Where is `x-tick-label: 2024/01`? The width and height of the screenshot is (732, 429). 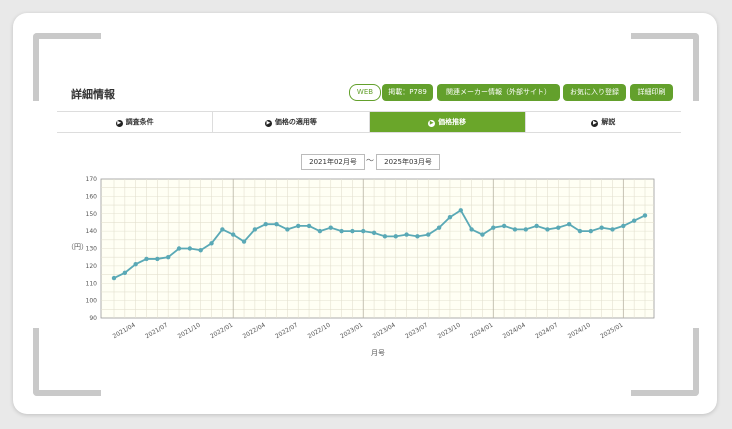 x-tick-label: 2024/01 is located at coordinates (481, 331).